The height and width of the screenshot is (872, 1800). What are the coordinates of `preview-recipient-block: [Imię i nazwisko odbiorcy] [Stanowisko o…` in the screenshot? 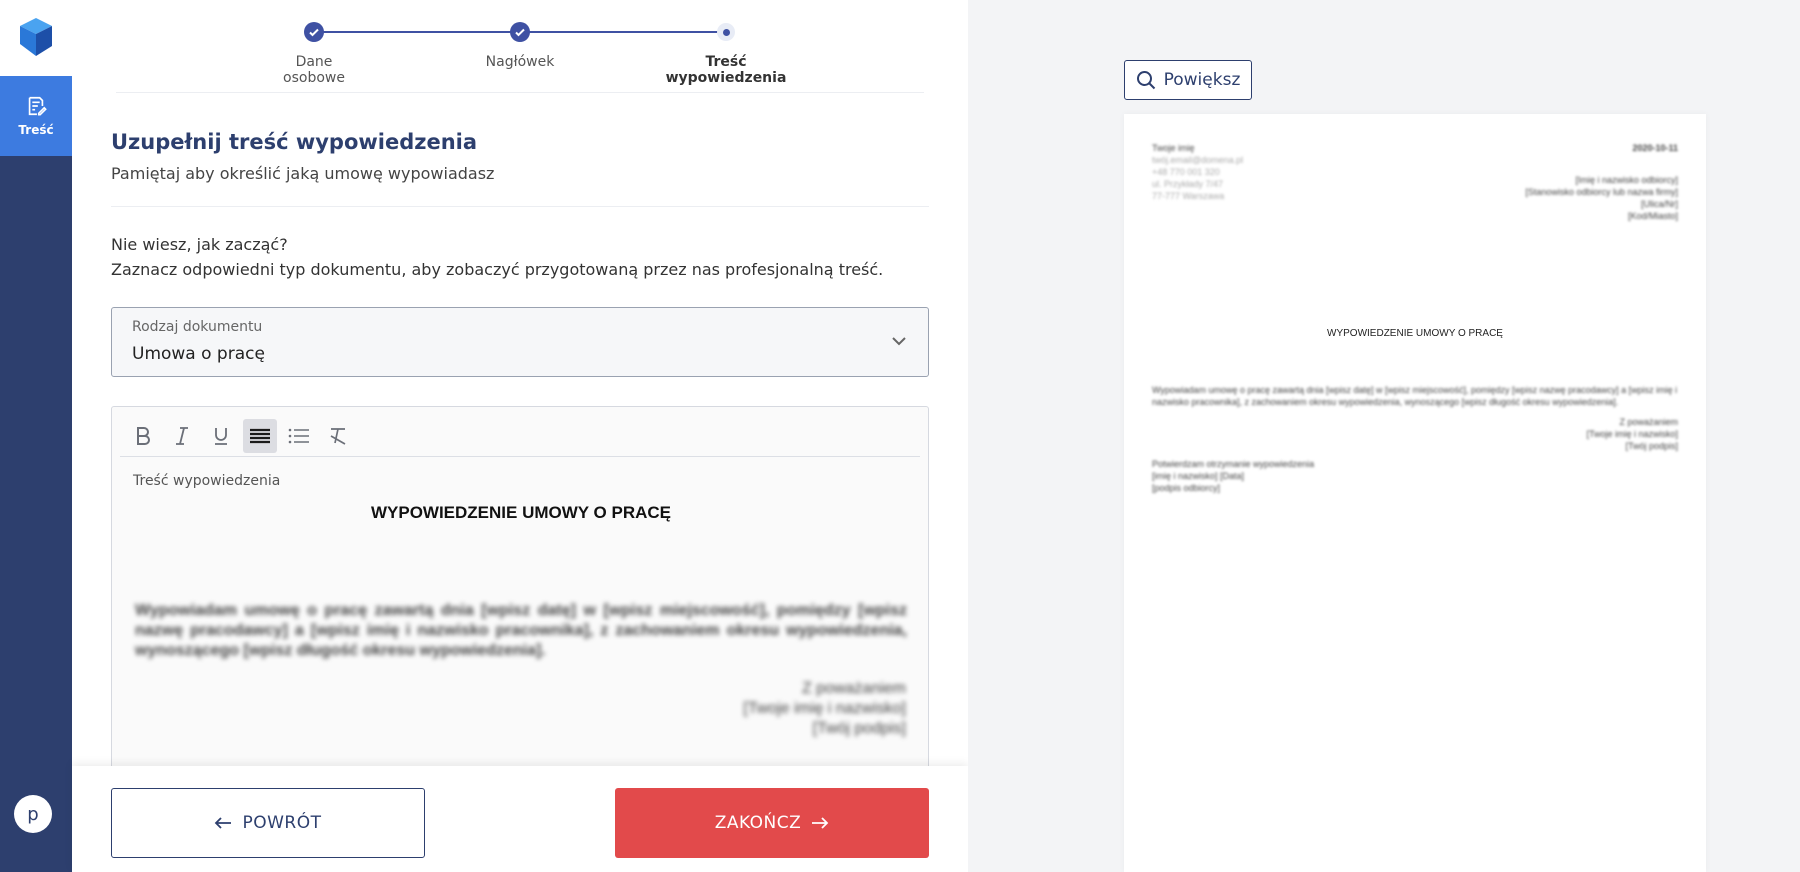 It's located at (1601, 198).